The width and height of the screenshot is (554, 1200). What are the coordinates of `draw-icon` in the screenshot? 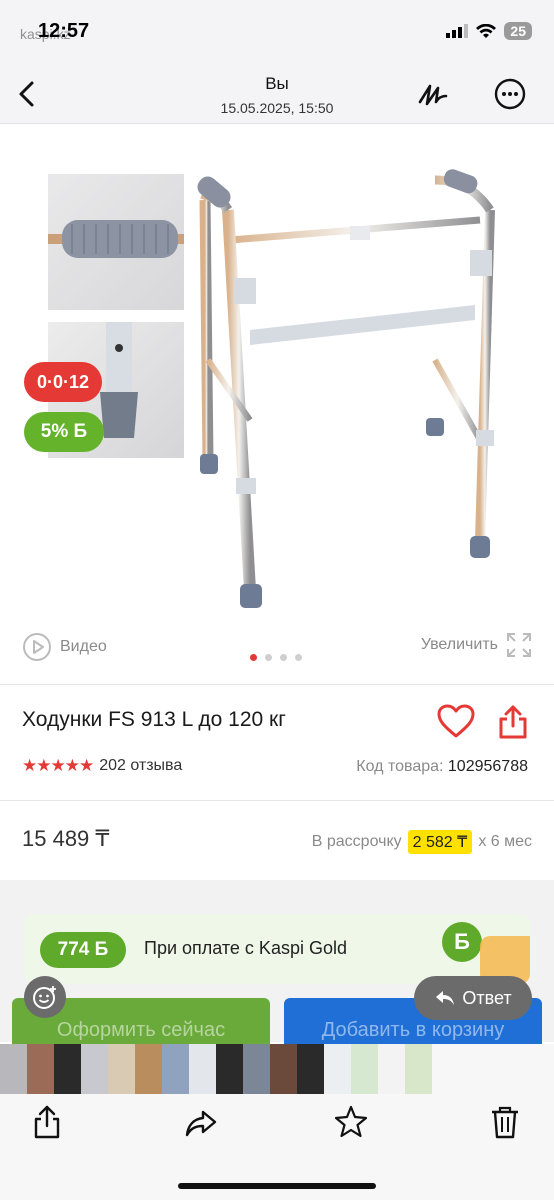 It's located at (433, 94).